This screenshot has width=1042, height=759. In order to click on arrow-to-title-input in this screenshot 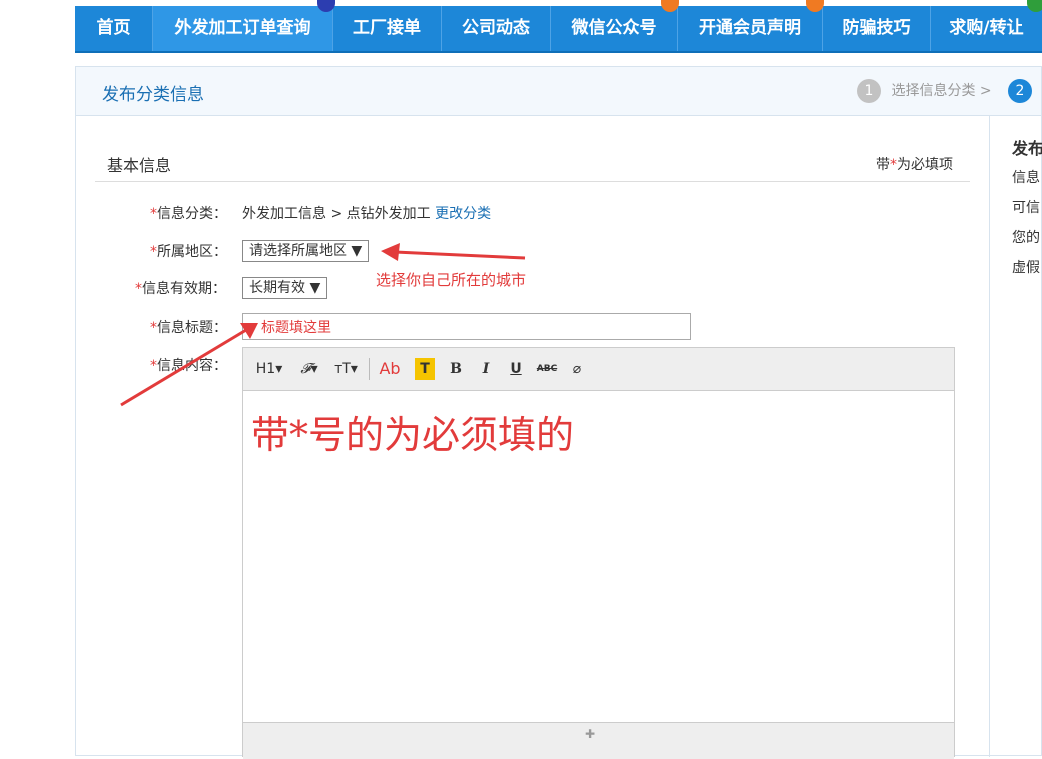, I will do `click(189, 365)`.